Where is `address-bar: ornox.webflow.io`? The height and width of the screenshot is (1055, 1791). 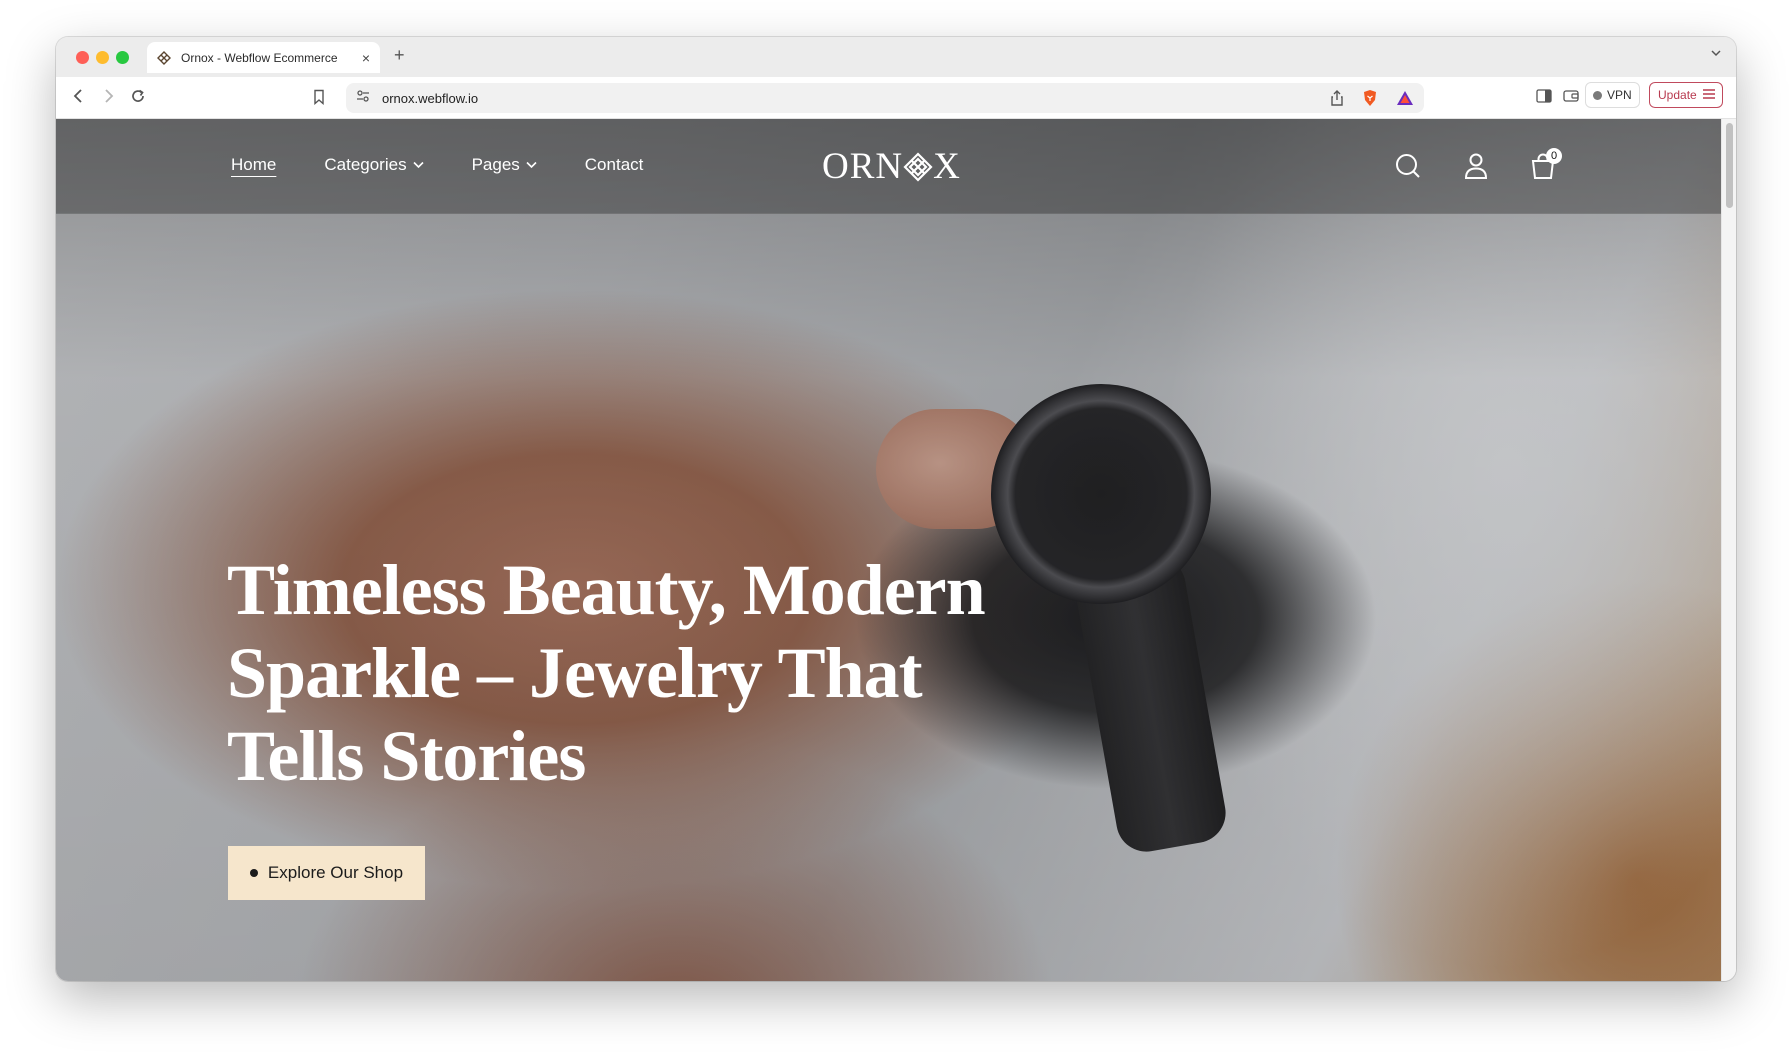 address-bar: ornox.webflow.io is located at coordinates (885, 98).